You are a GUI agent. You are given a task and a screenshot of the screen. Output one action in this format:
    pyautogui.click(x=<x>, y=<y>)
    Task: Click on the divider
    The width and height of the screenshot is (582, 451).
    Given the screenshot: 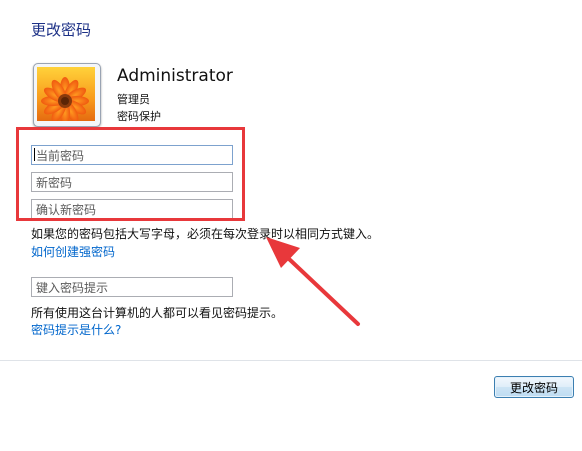 What is the action you would take?
    pyautogui.click(x=291, y=360)
    